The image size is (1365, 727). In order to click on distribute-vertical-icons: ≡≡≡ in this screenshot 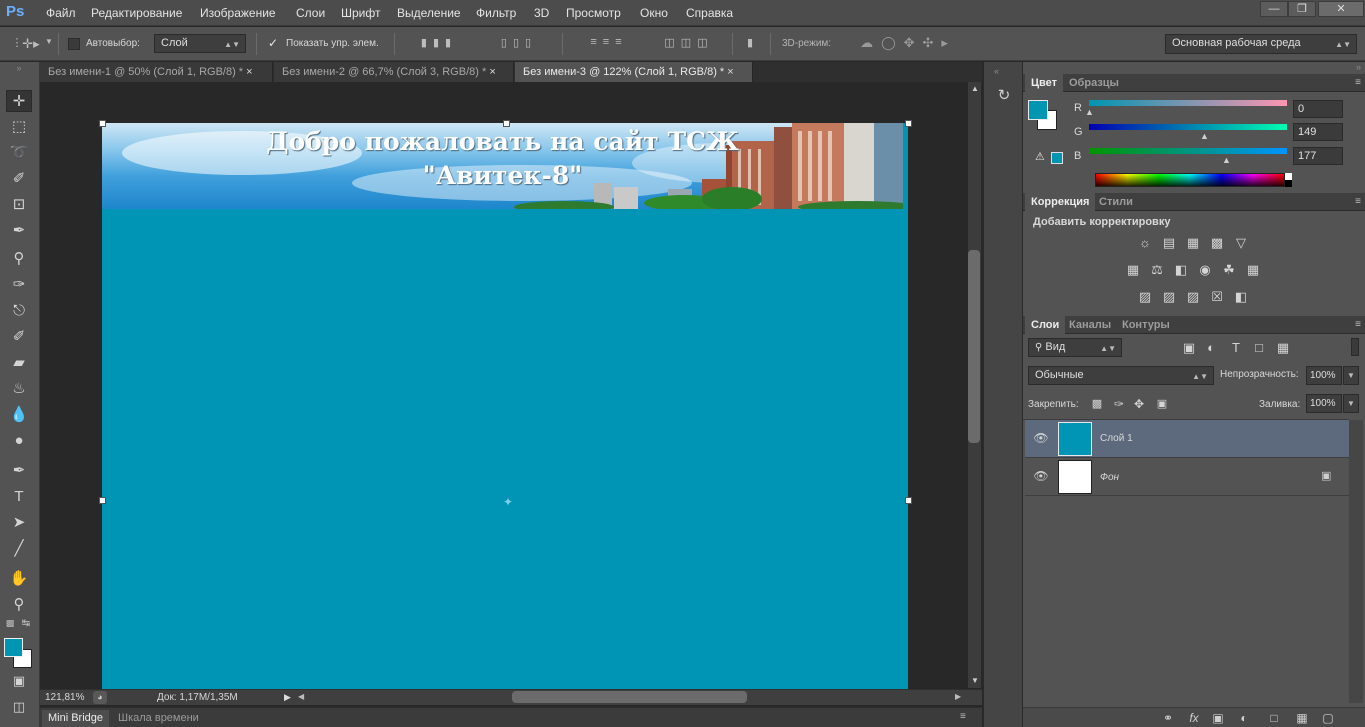, I will do `click(609, 42)`.